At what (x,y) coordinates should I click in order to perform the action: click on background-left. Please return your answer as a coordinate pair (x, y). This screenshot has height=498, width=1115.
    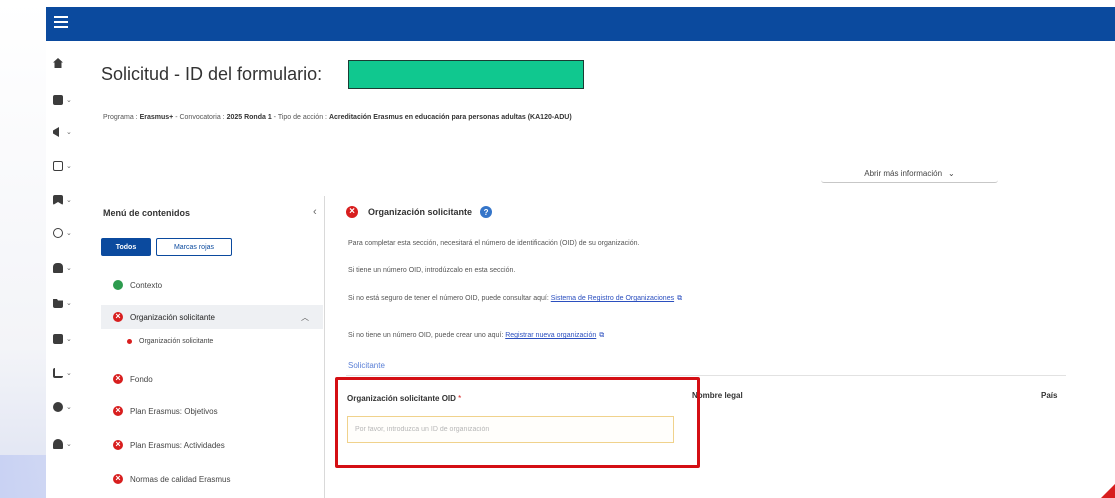
    Looking at the image, I should click on (23, 249).